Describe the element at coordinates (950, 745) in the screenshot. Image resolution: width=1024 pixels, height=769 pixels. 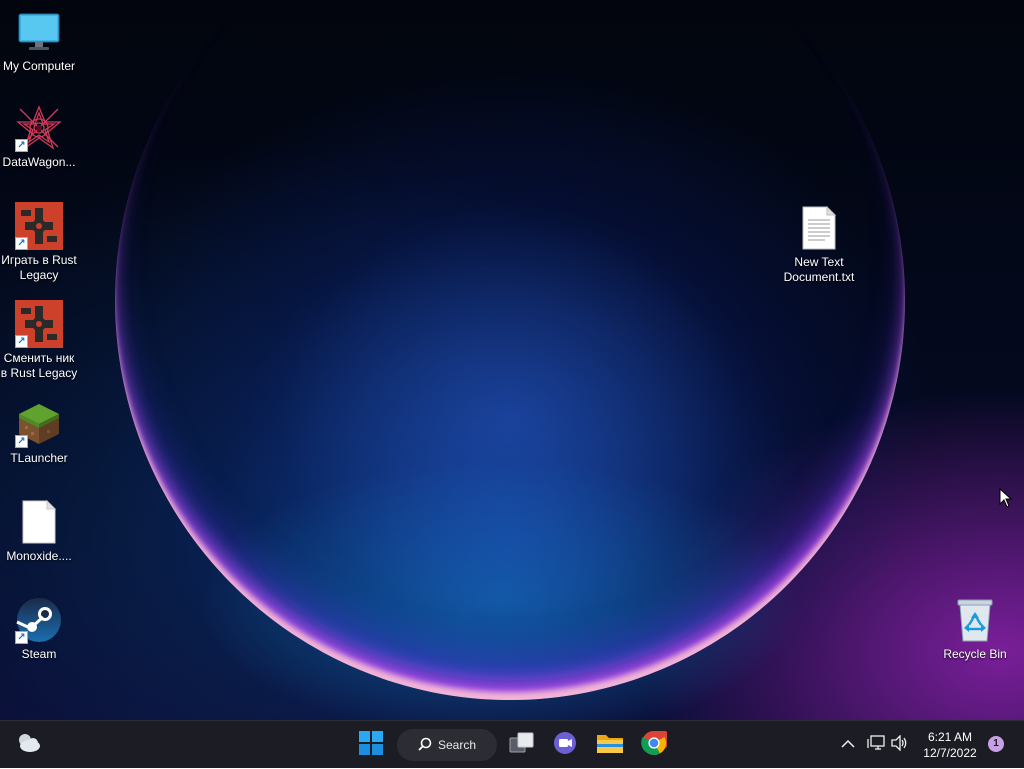
I see `clock-button: 6:21 AM 12/7/2022` at that location.